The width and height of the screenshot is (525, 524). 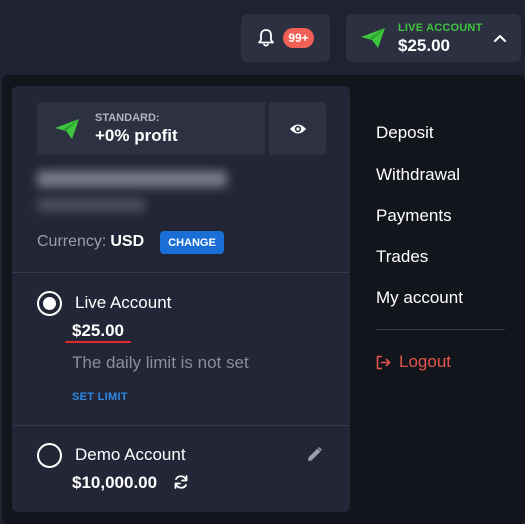 I want to click on menu-item-payments: Payments, so click(x=414, y=216).